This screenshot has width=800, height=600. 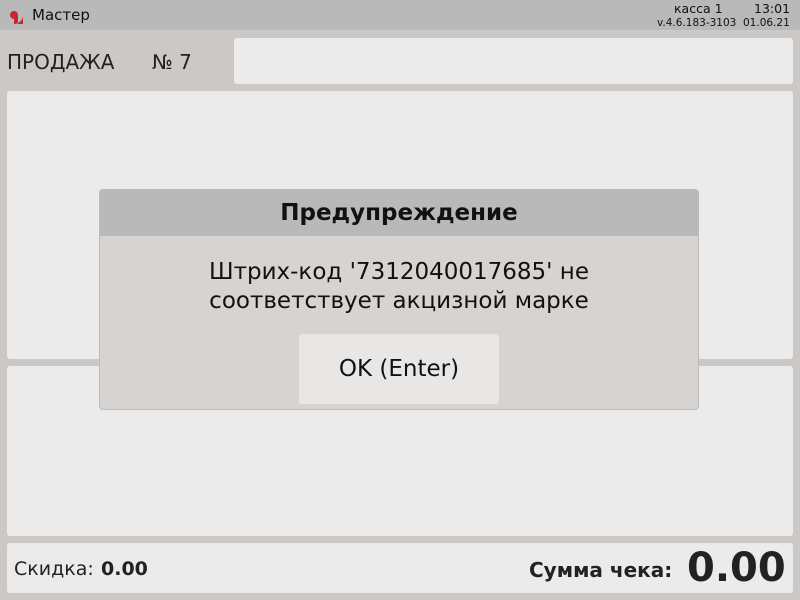 I want to click on footer-totals: Скидка: 0.00 Сумма чека: 0.00, so click(x=400, y=568).